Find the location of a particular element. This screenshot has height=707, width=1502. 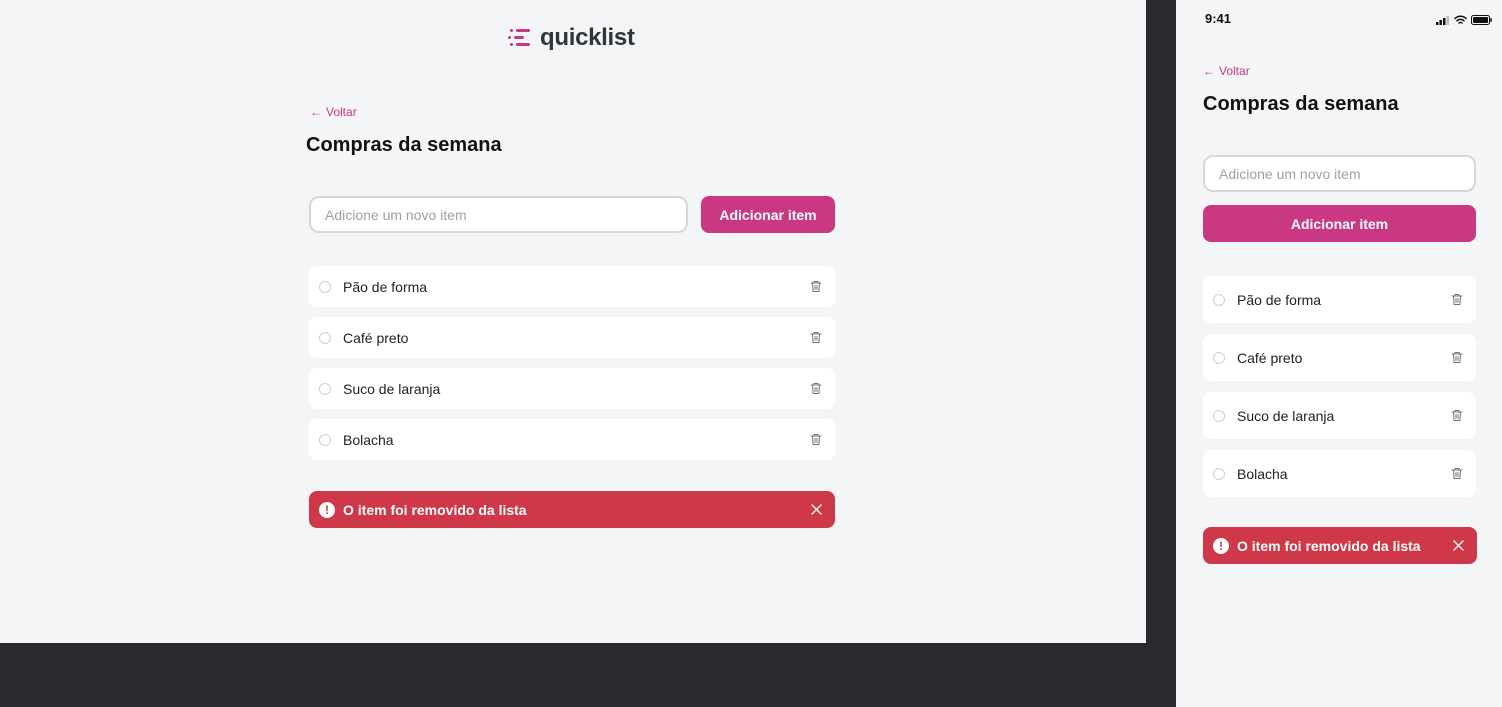

signal-icon is located at coordinates (1443, 21).